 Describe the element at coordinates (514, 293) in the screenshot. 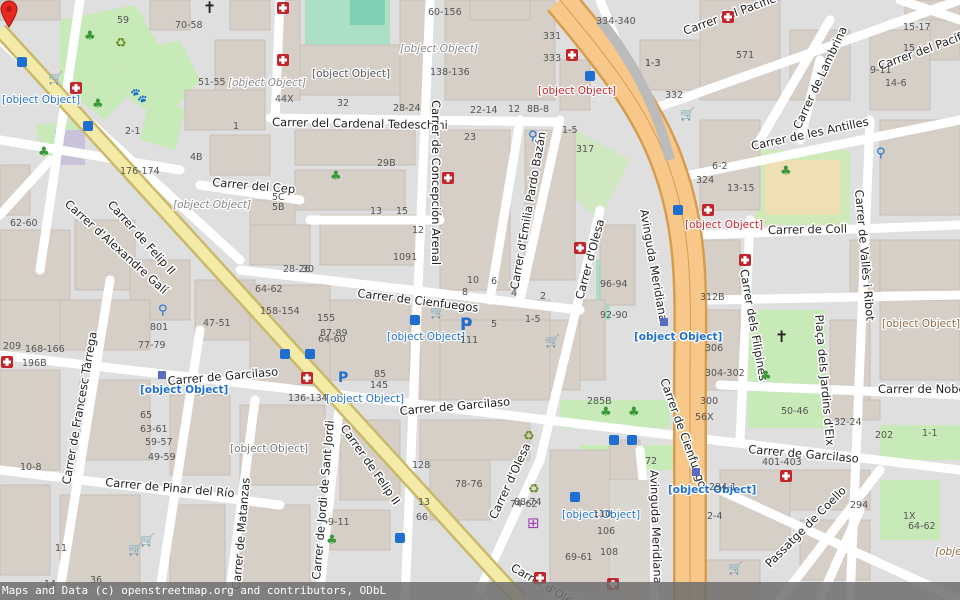

I see `house-number: 4` at that location.